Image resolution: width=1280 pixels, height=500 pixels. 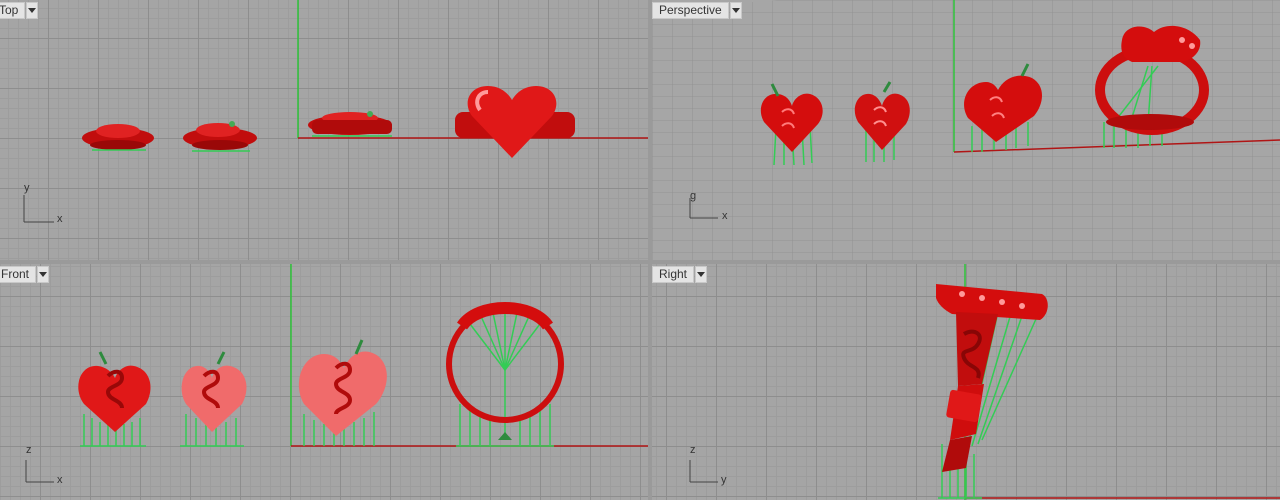 What do you see at coordinates (690, 10) in the screenshot?
I see `viewport-perspective-label: Perspective` at bounding box center [690, 10].